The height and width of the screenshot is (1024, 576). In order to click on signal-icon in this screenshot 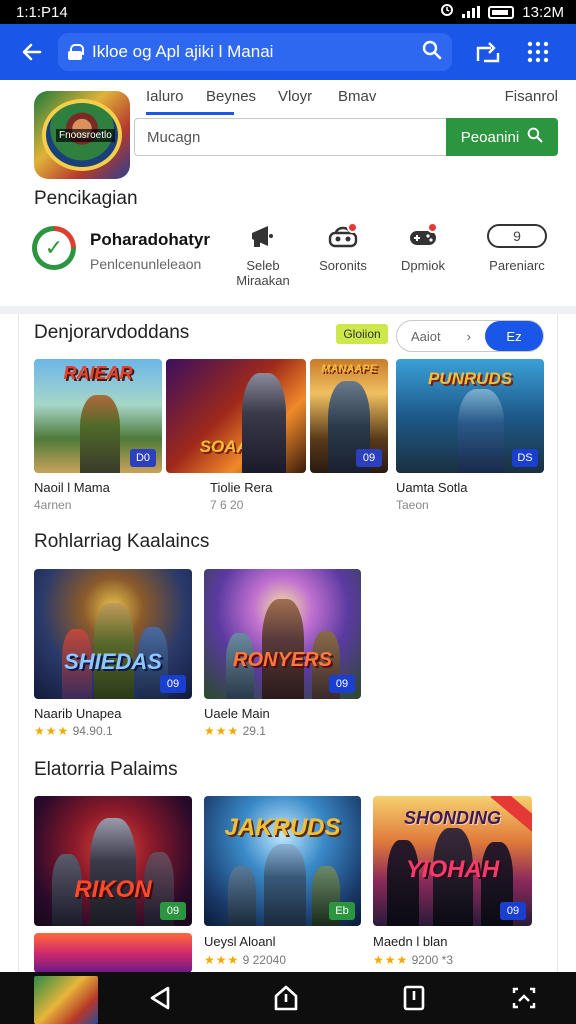, I will do `click(471, 12)`.